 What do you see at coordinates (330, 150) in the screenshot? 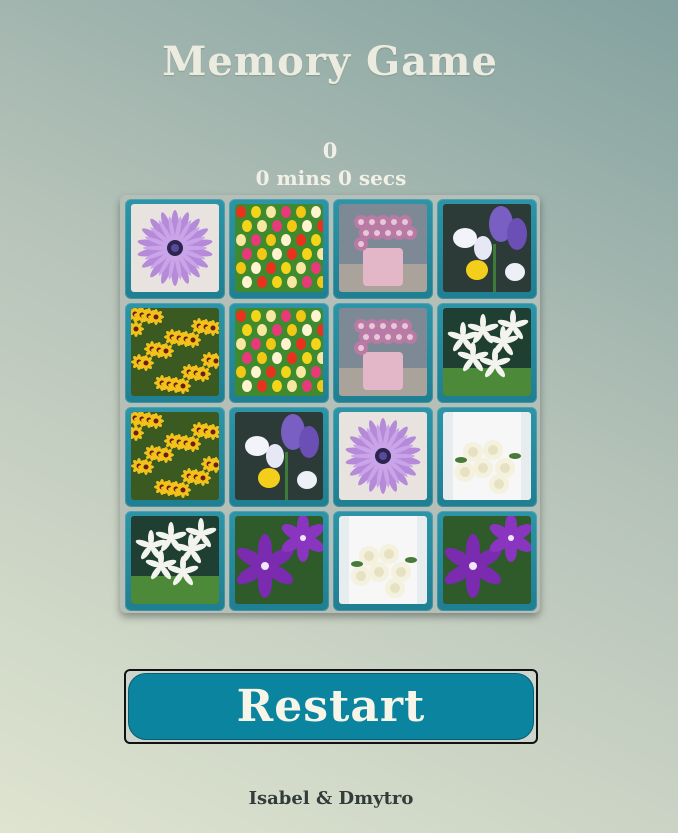
I see `move-counter: 0` at bounding box center [330, 150].